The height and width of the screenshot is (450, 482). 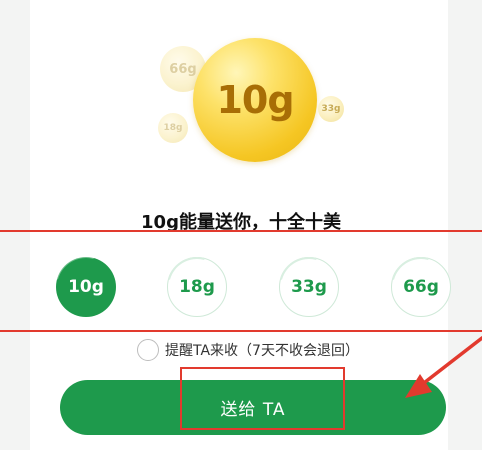 I want to click on energy-option-66g: 66g, so click(x=421, y=287).